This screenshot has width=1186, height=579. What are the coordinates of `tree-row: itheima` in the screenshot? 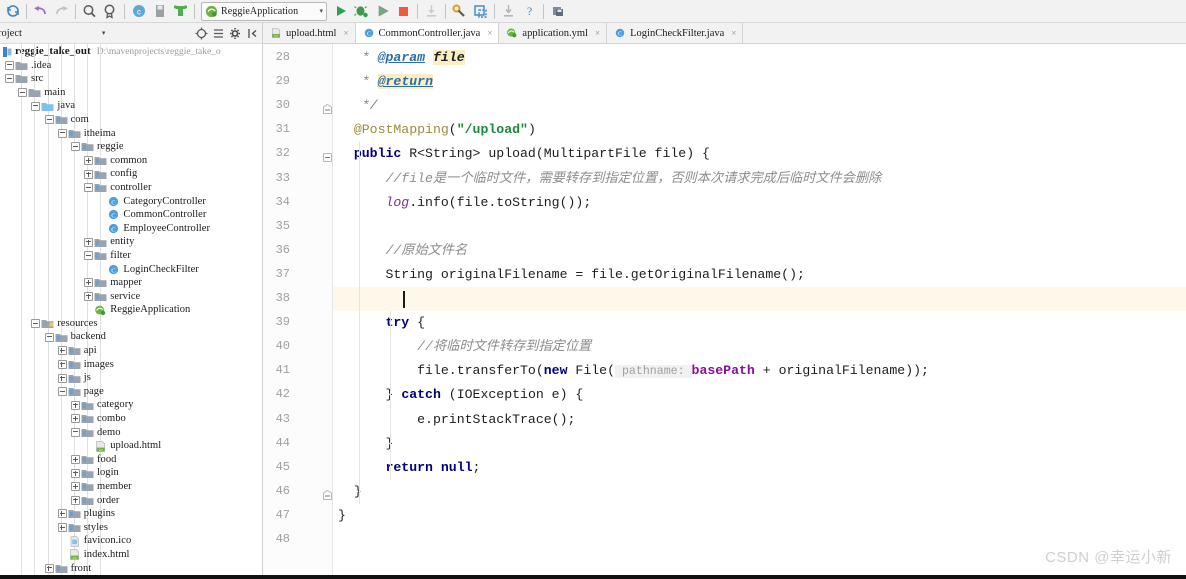 It's located at (131, 134).